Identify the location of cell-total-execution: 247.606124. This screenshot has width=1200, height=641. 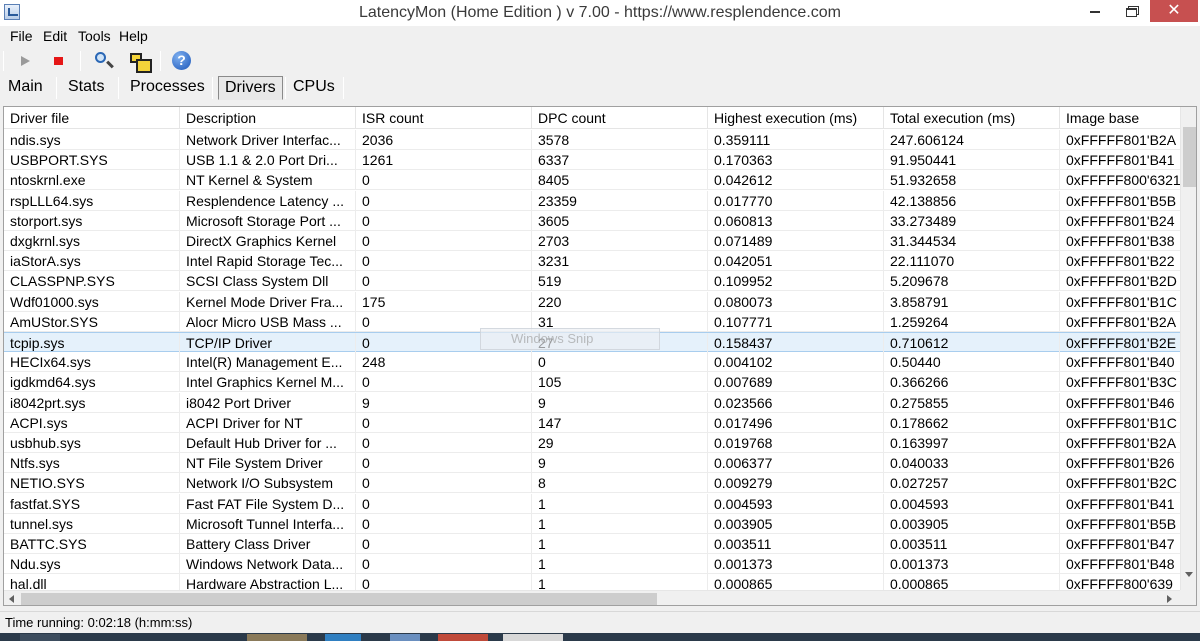
(972, 140).